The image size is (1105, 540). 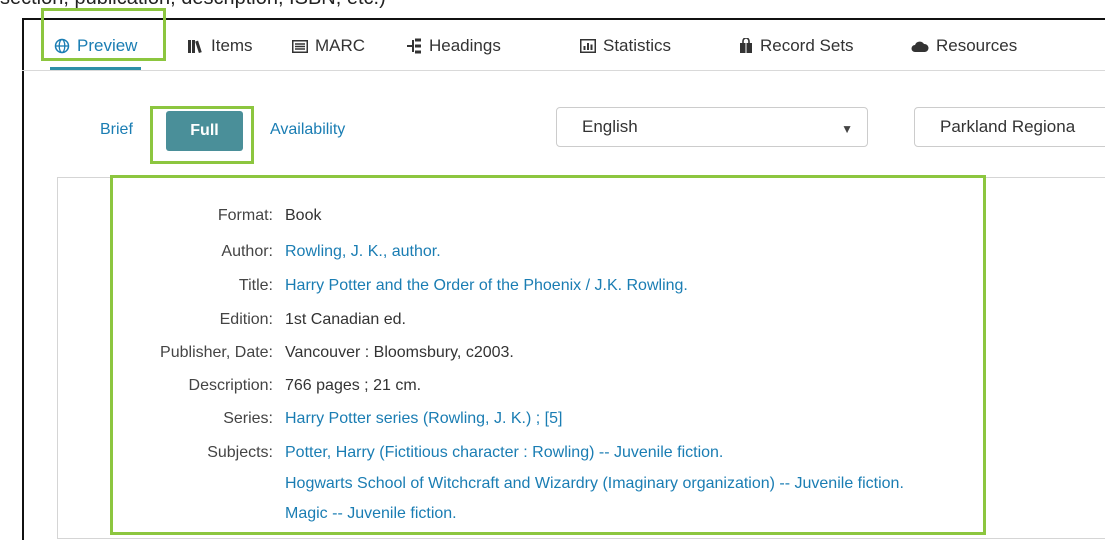 I want to click on cloud-icon, so click(x=920, y=46).